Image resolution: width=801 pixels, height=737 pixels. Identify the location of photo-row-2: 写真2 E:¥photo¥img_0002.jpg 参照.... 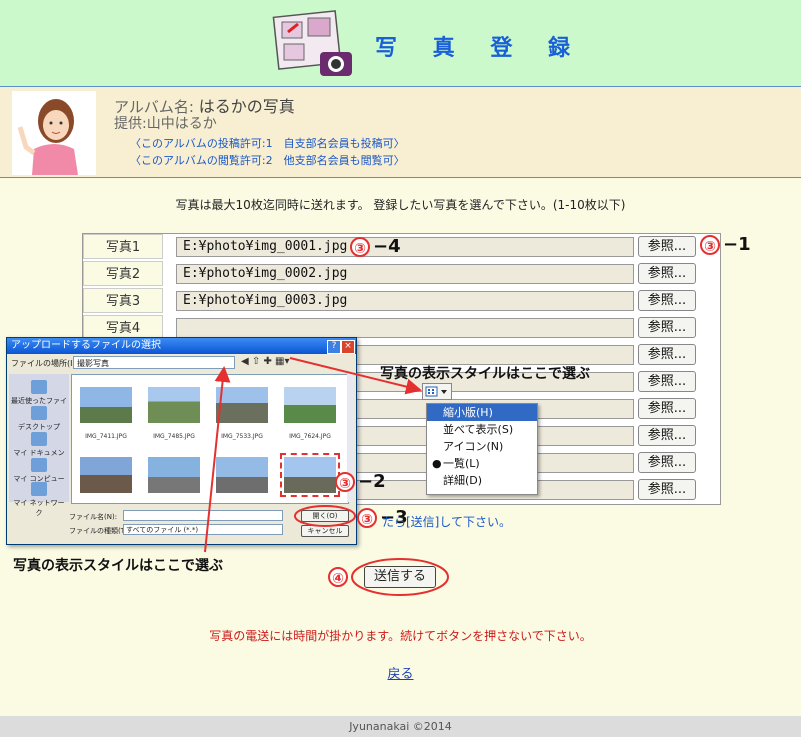
(401, 274).